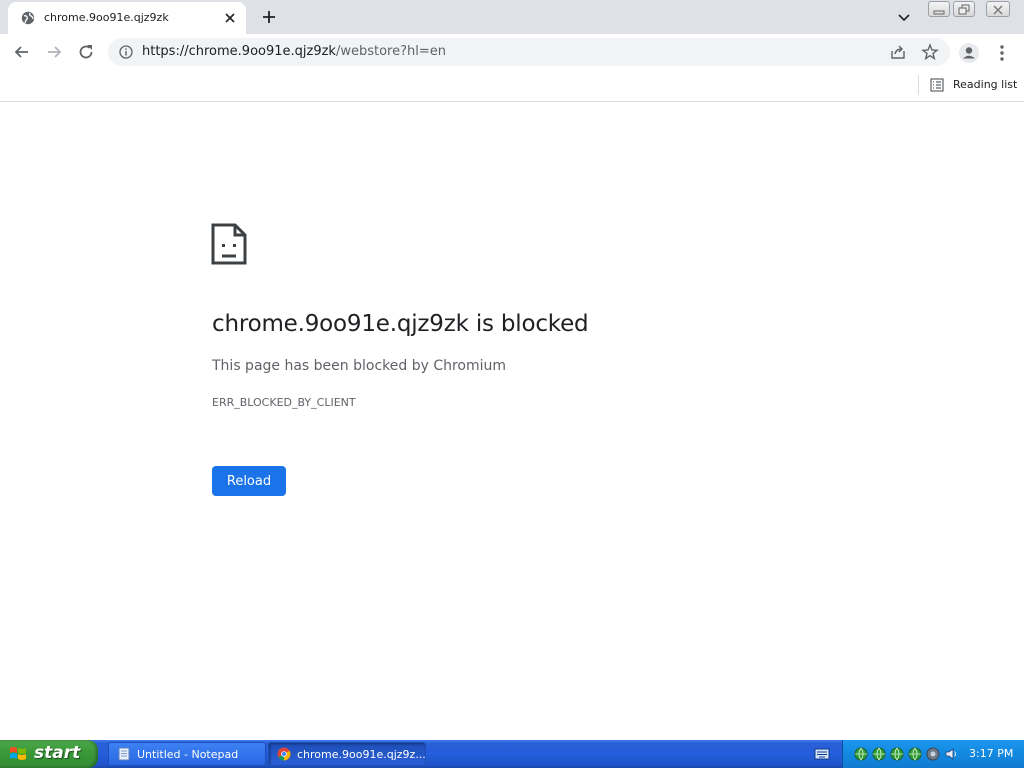 This screenshot has width=1024, height=768. I want to click on browser-tab: chrome.9oo91e.qjz9zk, so click(127, 18).